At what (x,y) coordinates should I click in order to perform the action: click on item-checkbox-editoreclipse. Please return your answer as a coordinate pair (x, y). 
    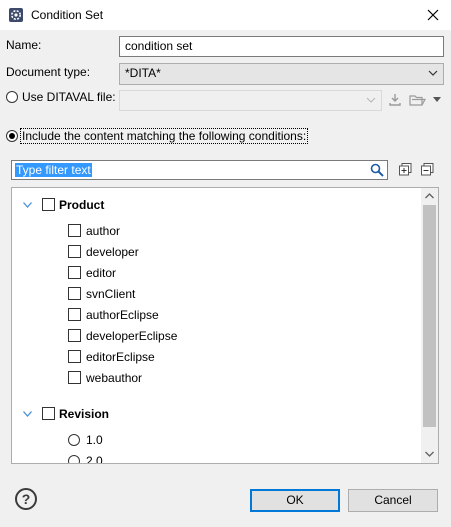
    Looking at the image, I should click on (74, 356).